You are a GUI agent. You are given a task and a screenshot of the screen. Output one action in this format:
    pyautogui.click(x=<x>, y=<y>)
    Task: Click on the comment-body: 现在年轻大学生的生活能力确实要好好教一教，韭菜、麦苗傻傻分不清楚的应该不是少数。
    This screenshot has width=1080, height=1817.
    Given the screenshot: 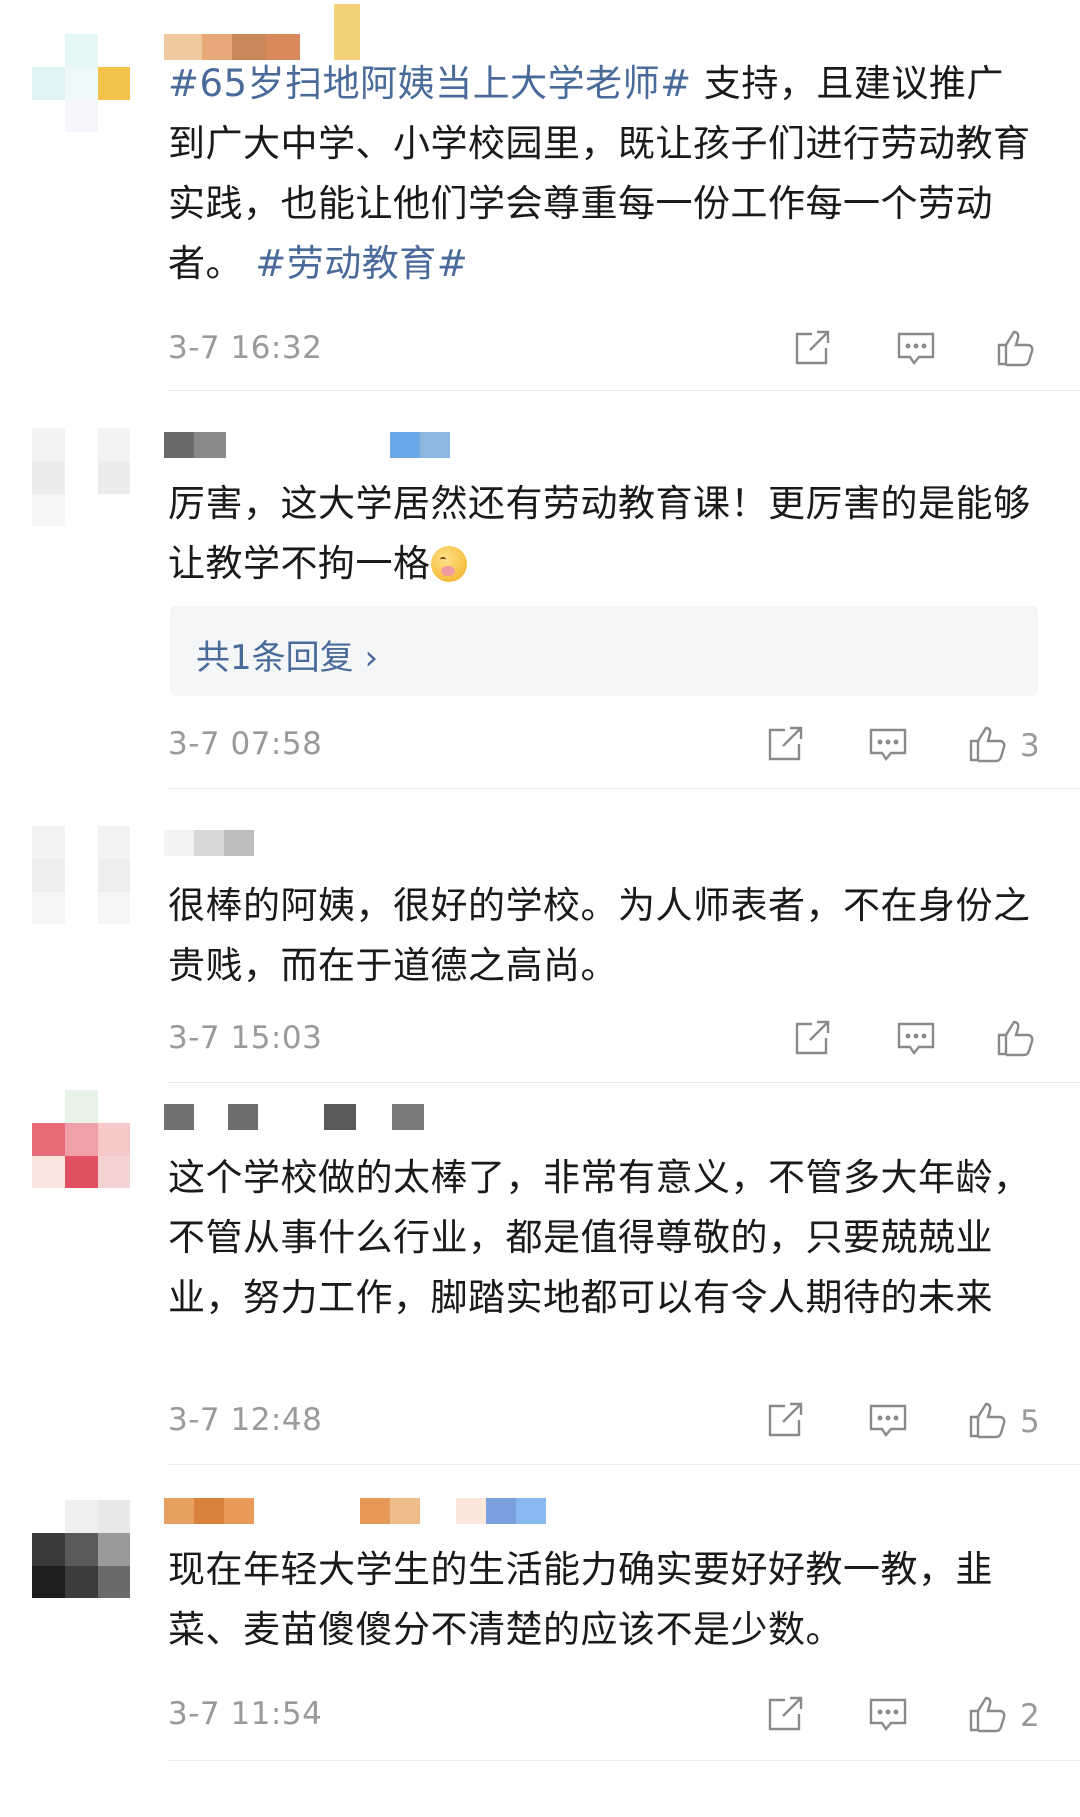 What is the action you would take?
    pyautogui.click(x=580, y=1599)
    